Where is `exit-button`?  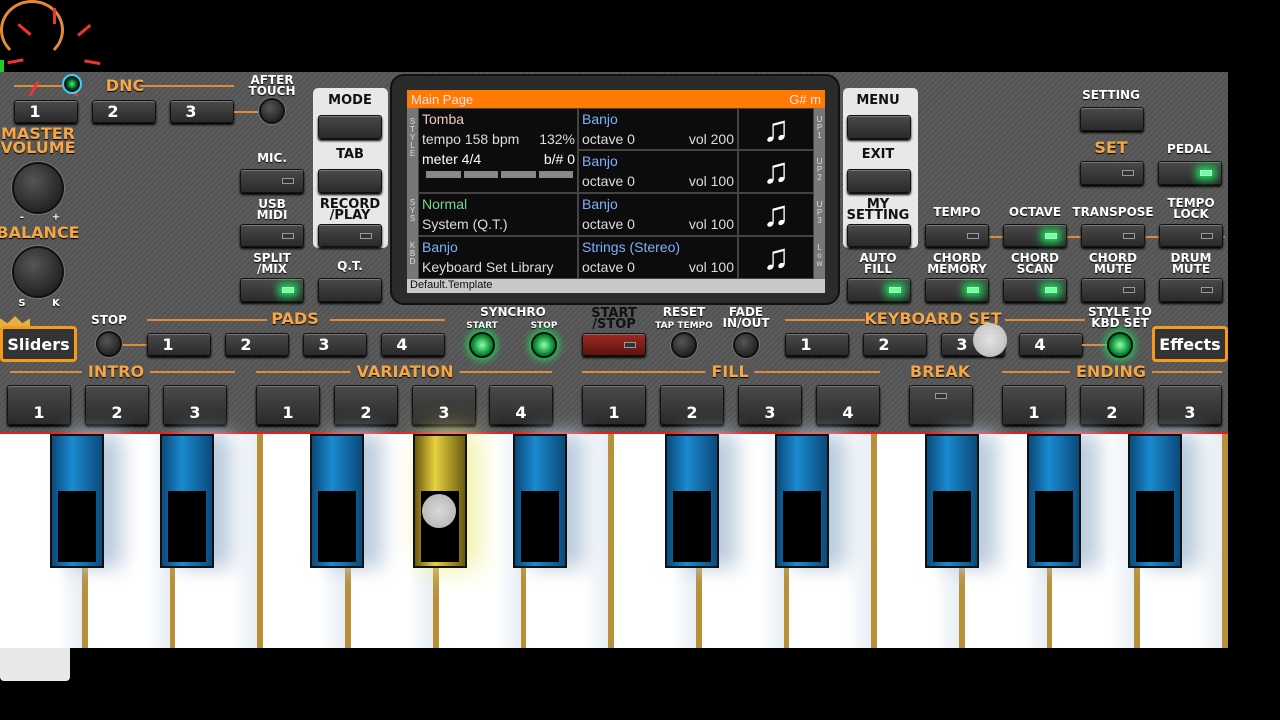
exit-button is located at coordinates (879, 181).